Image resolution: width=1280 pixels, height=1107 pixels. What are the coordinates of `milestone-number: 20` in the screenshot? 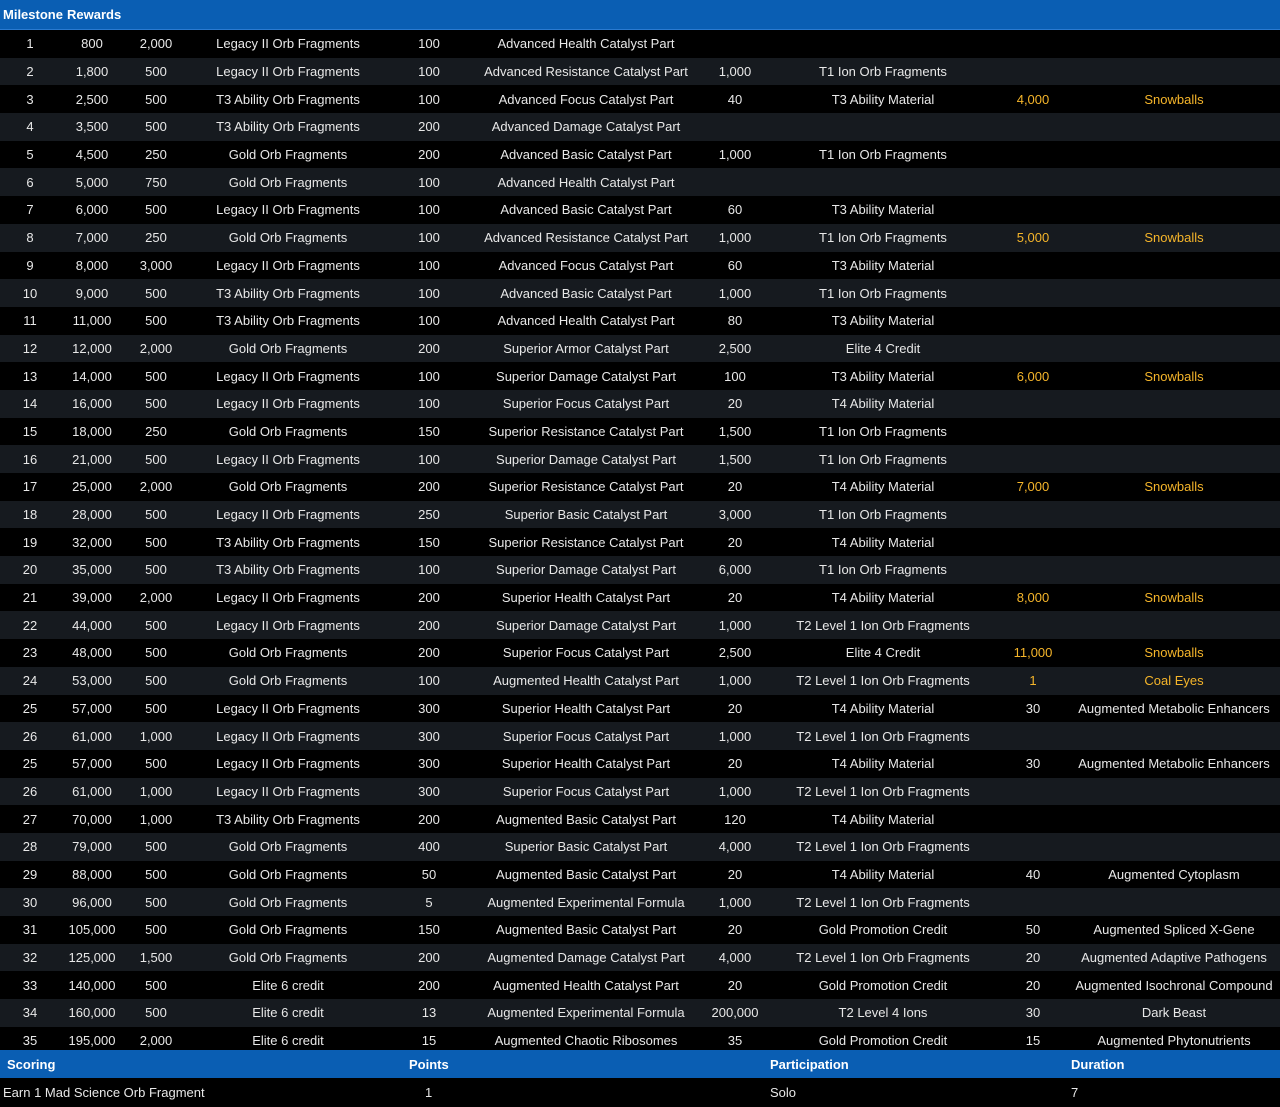 It's located at (30, 570).